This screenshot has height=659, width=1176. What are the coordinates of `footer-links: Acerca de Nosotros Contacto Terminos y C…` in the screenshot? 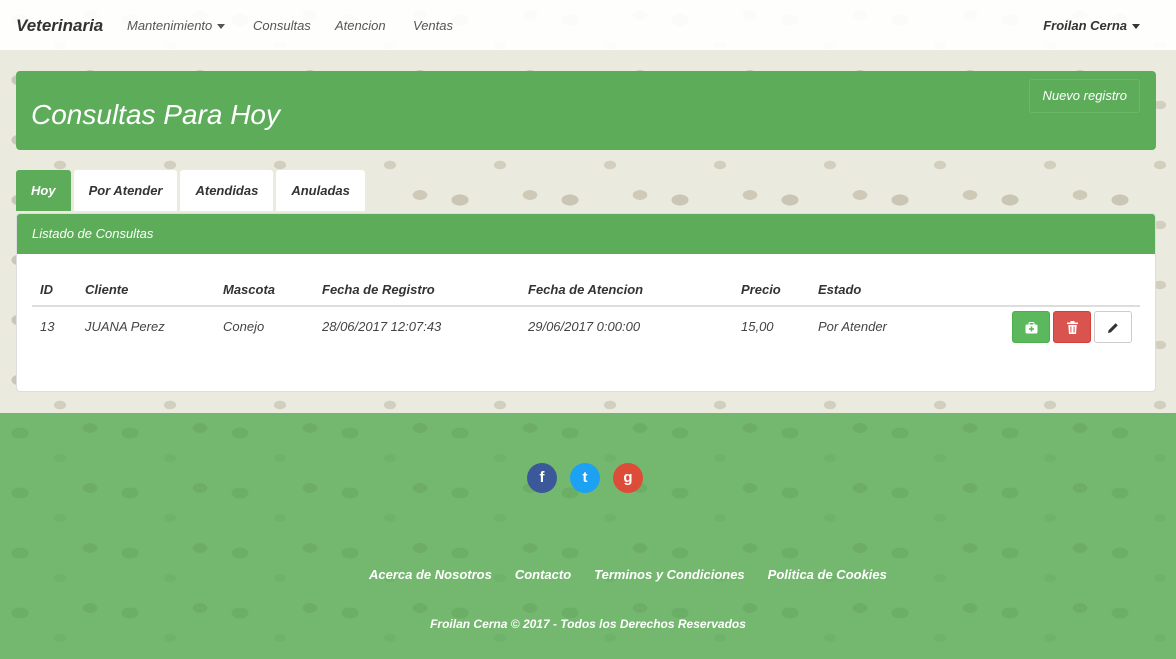 It's located at (639, 574).